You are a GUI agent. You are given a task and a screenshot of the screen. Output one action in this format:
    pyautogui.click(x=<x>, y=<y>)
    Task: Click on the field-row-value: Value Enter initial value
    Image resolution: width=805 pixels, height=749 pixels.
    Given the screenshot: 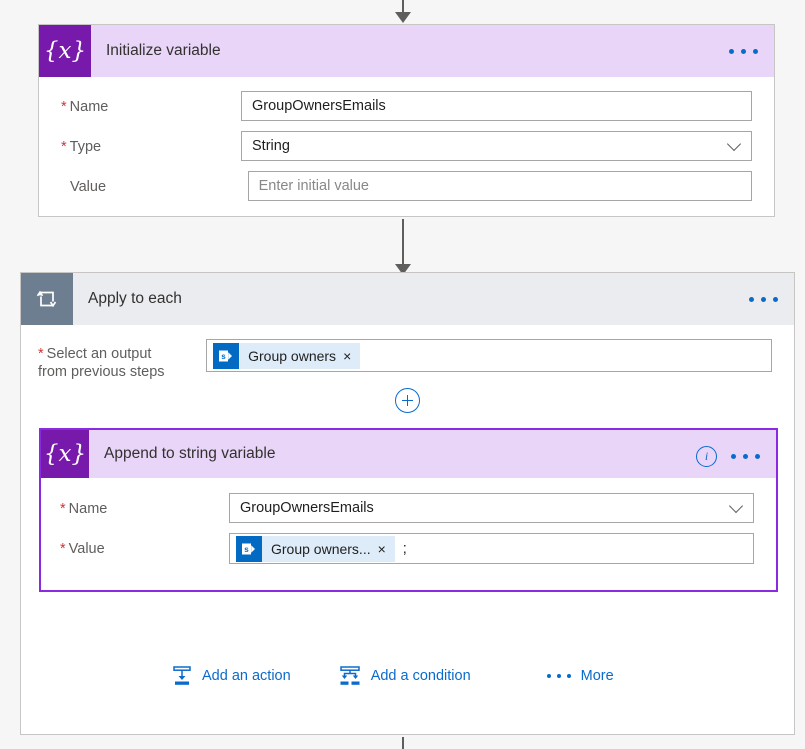 What is the action you would take?
    pyautogui.click(x=406, y=186)
    